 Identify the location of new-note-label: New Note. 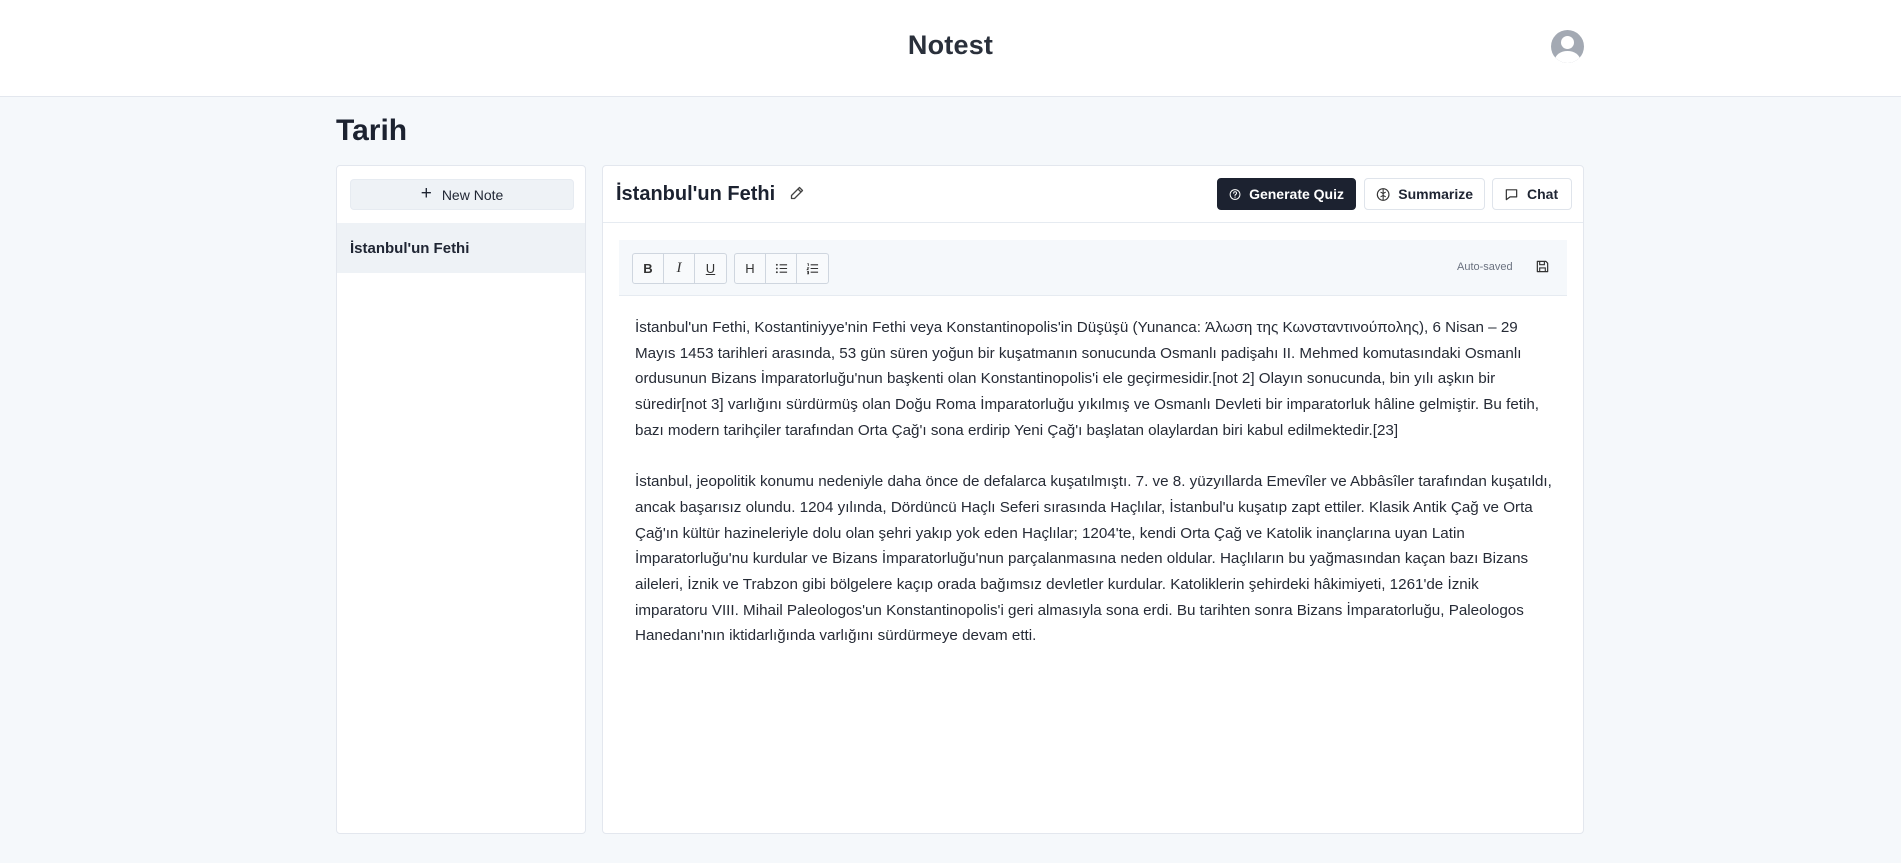
(472, 194).